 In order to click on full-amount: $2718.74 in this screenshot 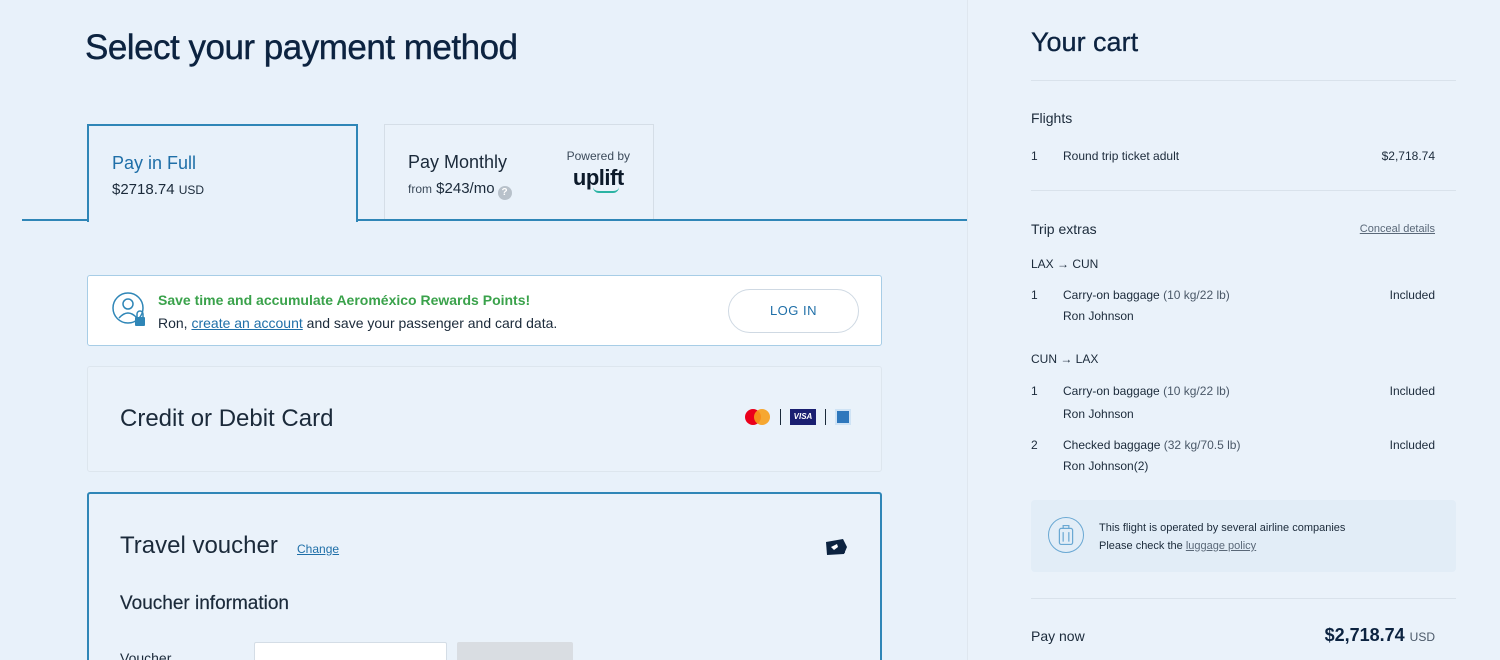, I will do `click(143, 189)`.